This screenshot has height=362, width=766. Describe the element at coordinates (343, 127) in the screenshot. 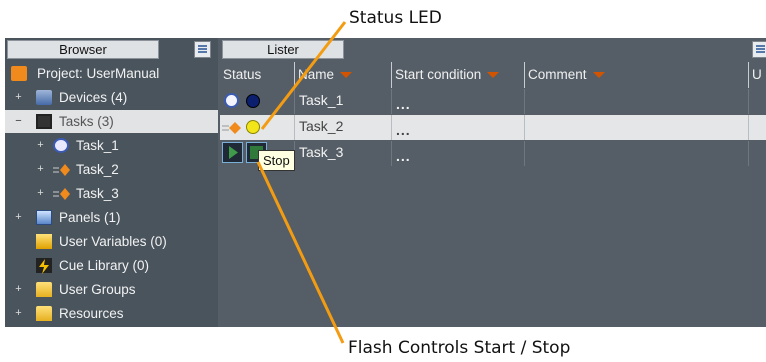

I see `name-cell: Task_2` at that location.